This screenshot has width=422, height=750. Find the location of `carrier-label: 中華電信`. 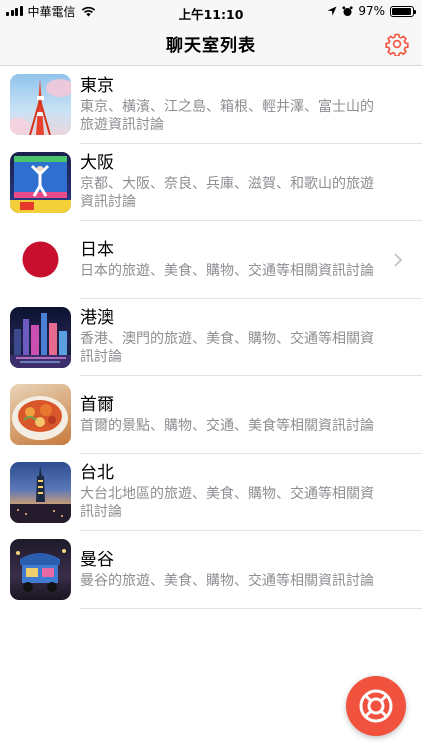

carrier-label: 中華電信 is located at coordinates (51, 11).